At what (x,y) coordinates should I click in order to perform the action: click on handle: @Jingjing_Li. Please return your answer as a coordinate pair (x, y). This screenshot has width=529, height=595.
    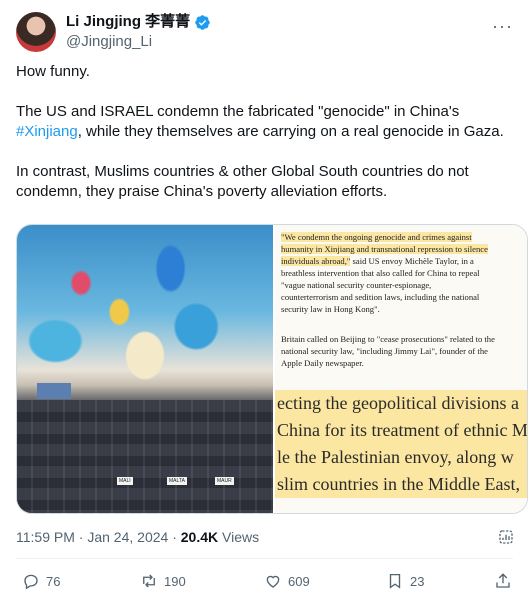
    Looking at the image, I should click on (109, 42).